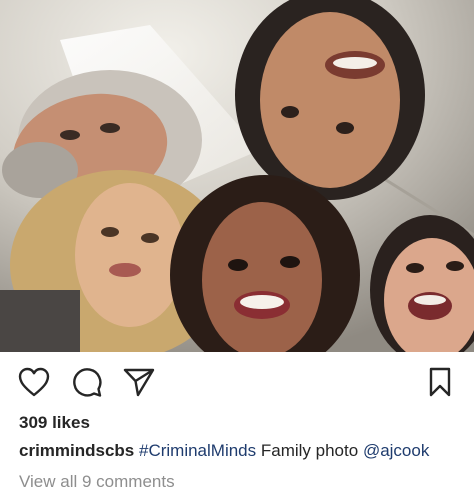 The height and width of the screenshot is (504, 474). What do you see at coordinates (237, 381) in the screenshot?
I see `post-action-bar` at bounding box center [237, 381].